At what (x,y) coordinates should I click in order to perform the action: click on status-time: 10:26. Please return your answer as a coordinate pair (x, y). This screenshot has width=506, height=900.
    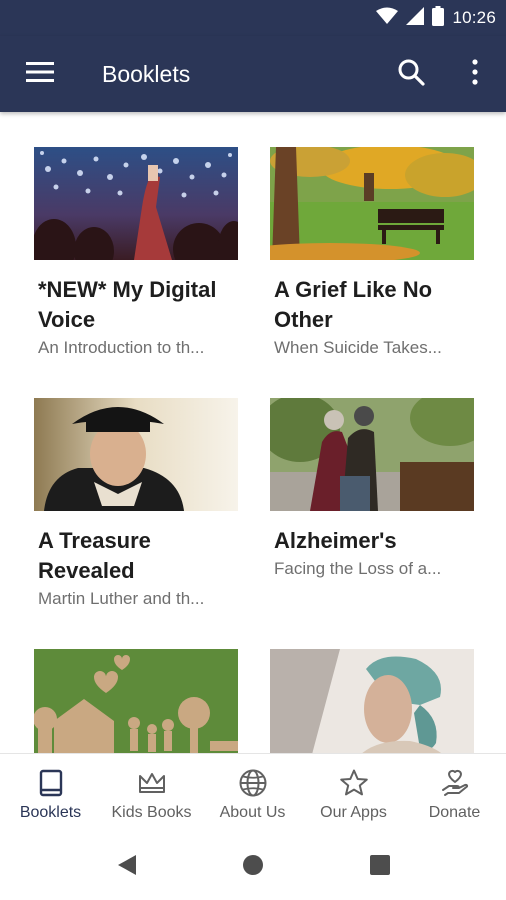
    Looking at the image, I should click on (474, 17).